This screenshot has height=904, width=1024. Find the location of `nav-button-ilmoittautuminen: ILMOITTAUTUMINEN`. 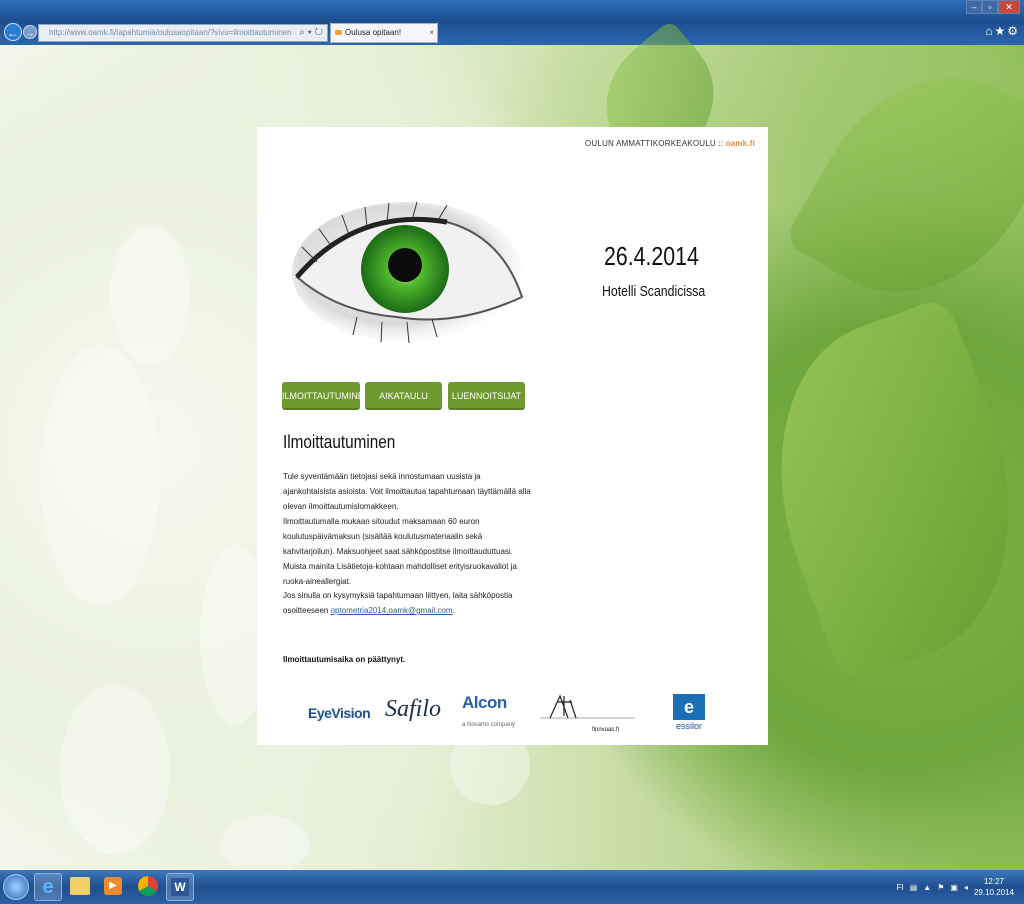

nav-button-ilmoittautuminen: ILMOITTAUTUMINEN is located at coordinates (326, 396).